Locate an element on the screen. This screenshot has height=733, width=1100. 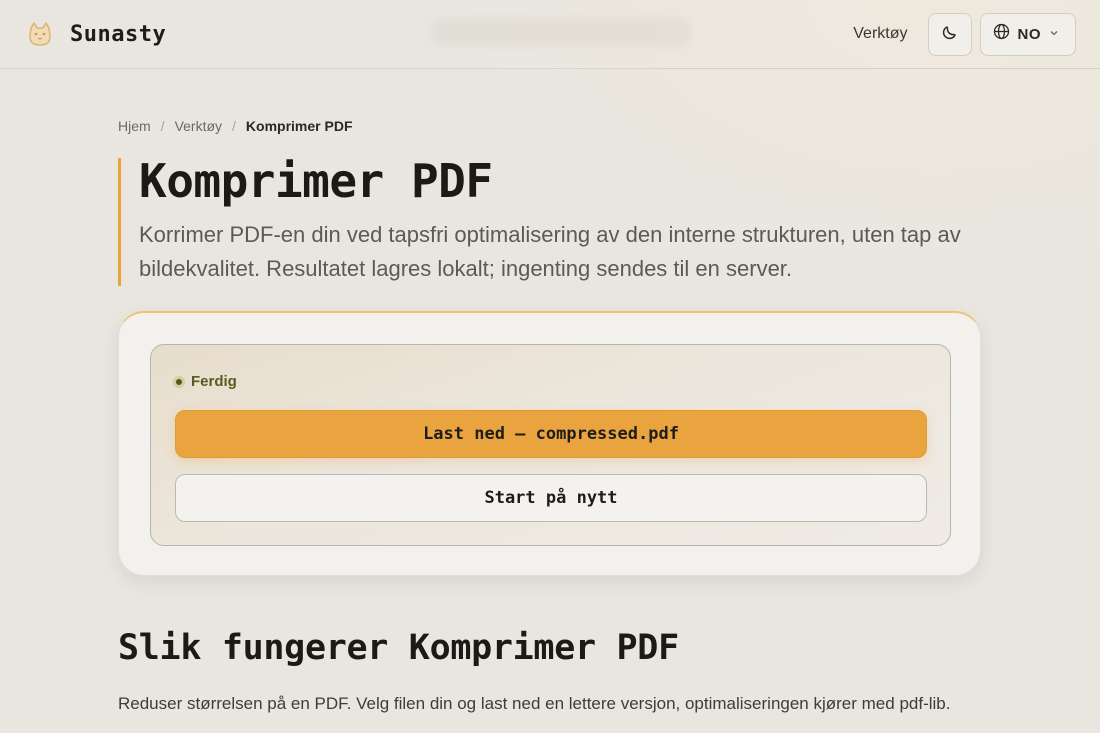
top-header: Sunasty Verktøy NO is located at coordinates (550, 34).